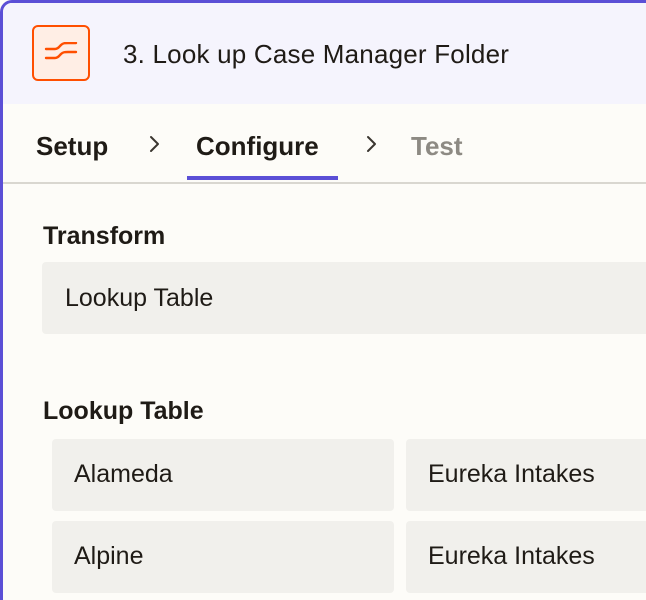  I want to click on formatter-app-icon, so click(61, 53).